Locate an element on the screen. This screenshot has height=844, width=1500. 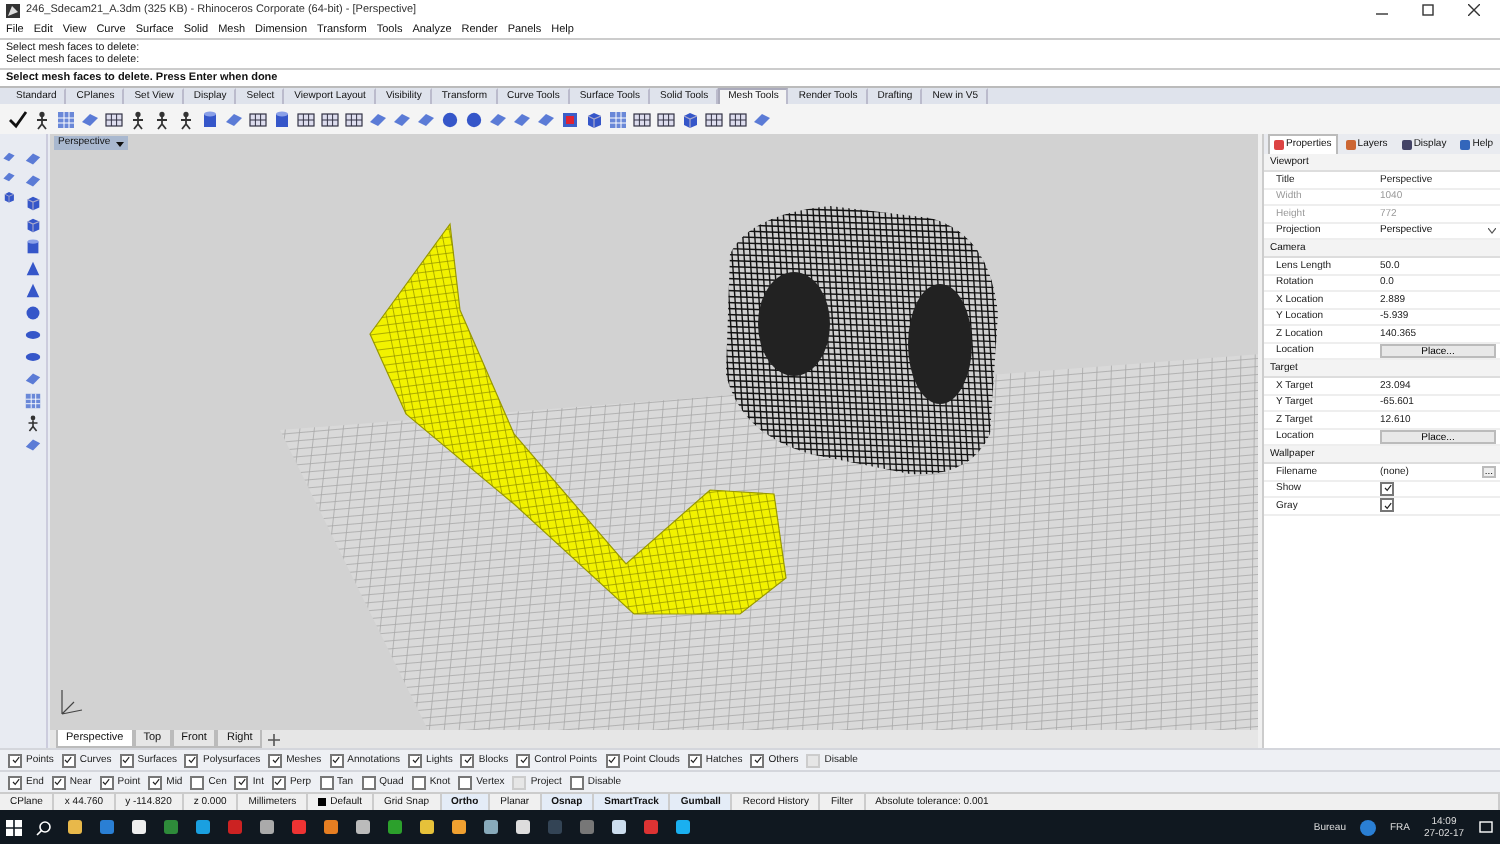
square-icon is located at coordinates (570, 119).